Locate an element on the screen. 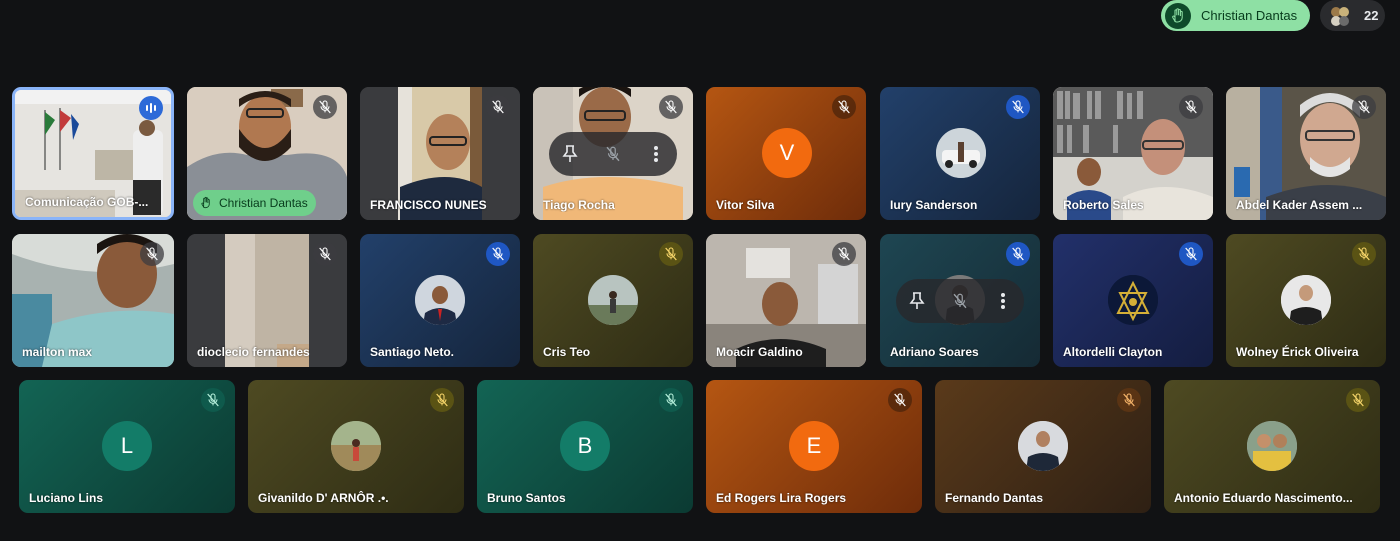 The width and height of the screenshot is (1400, 541). participant-tile: Cris Teo is located at coordinates (613, 300).